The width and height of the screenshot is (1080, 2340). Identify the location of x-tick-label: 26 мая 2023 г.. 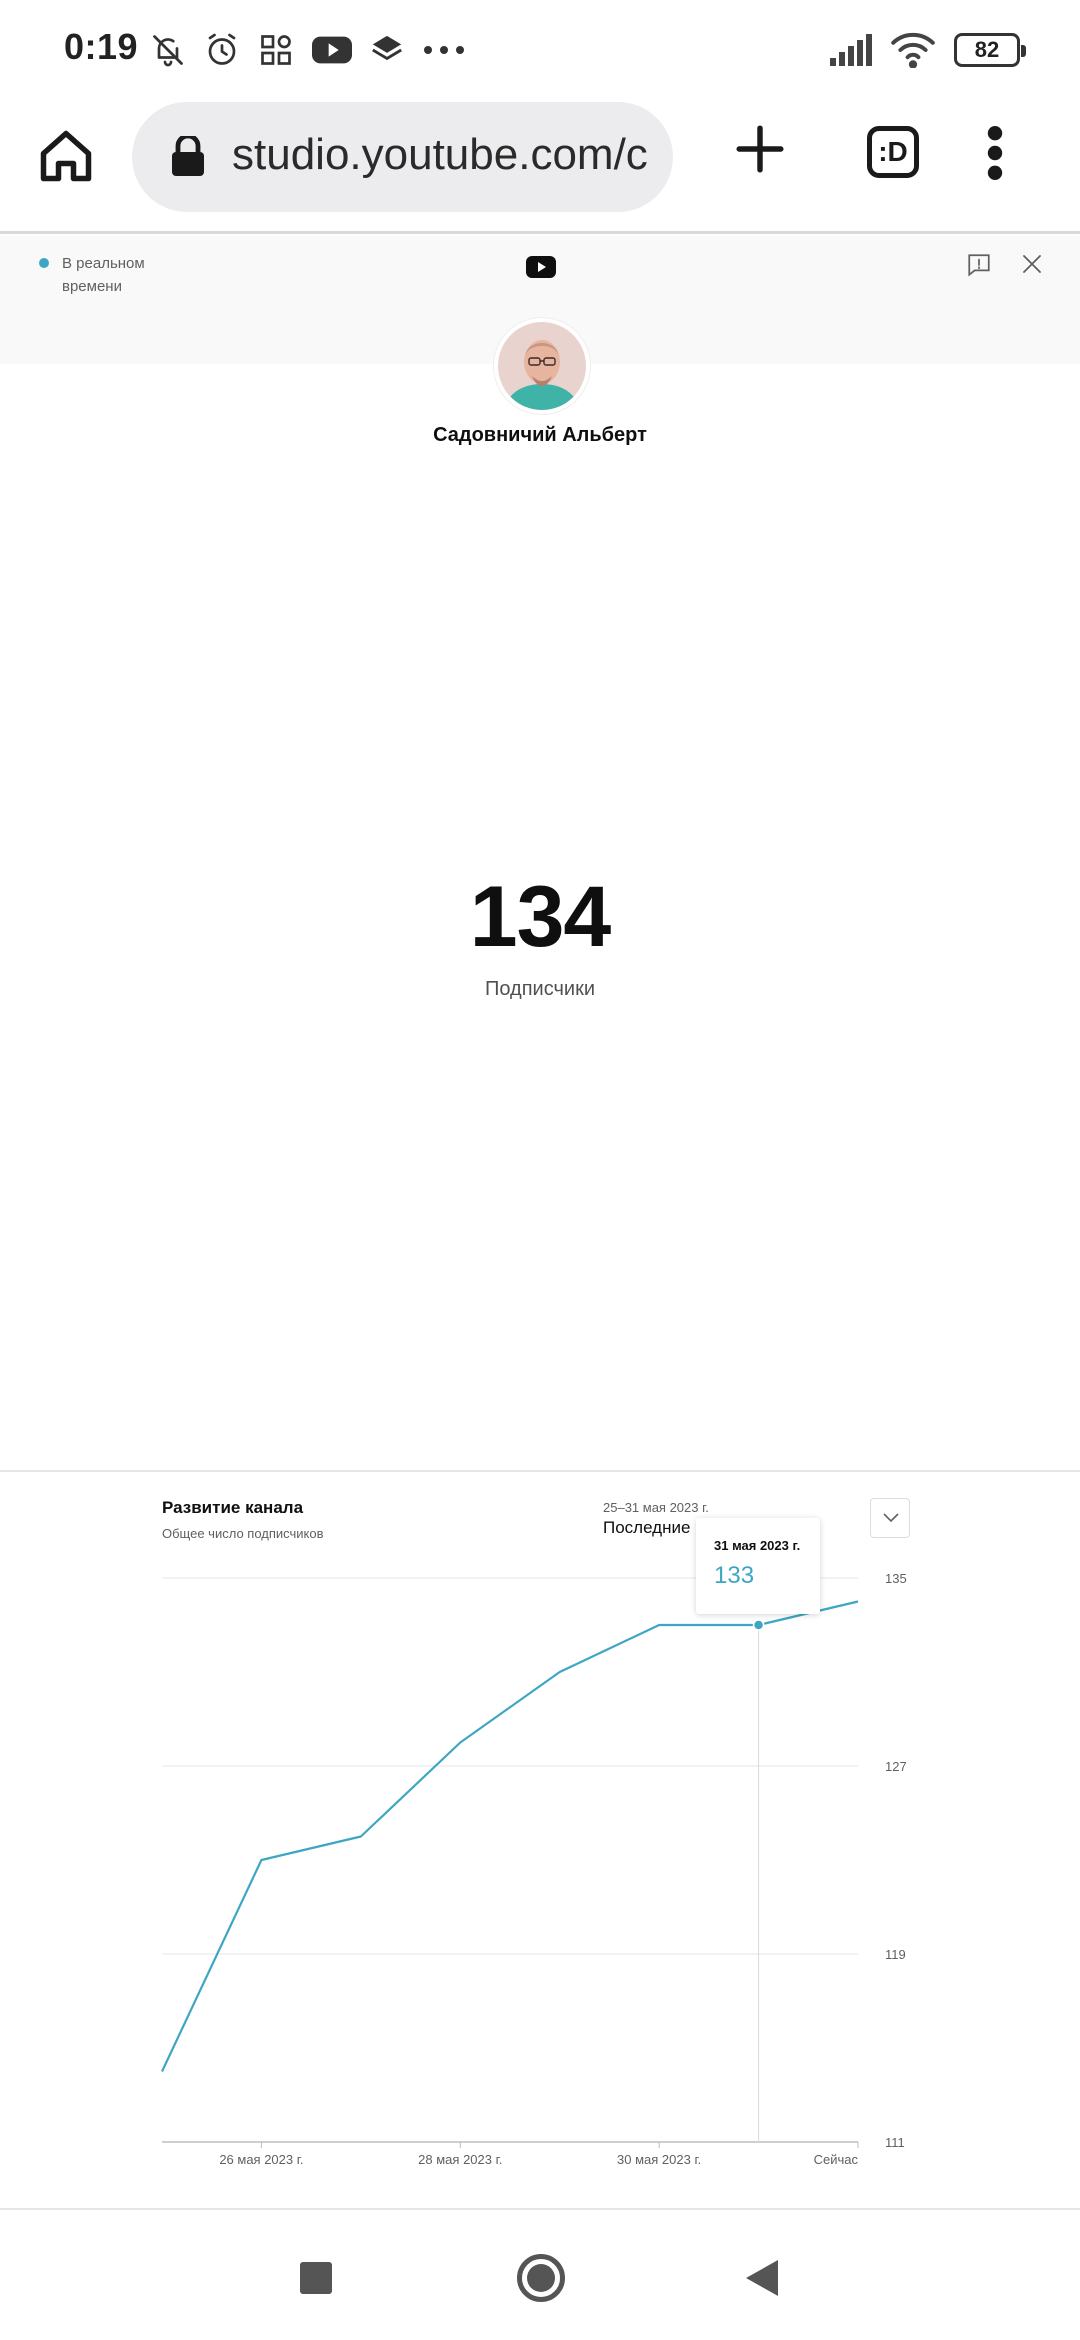
(261, 2159).